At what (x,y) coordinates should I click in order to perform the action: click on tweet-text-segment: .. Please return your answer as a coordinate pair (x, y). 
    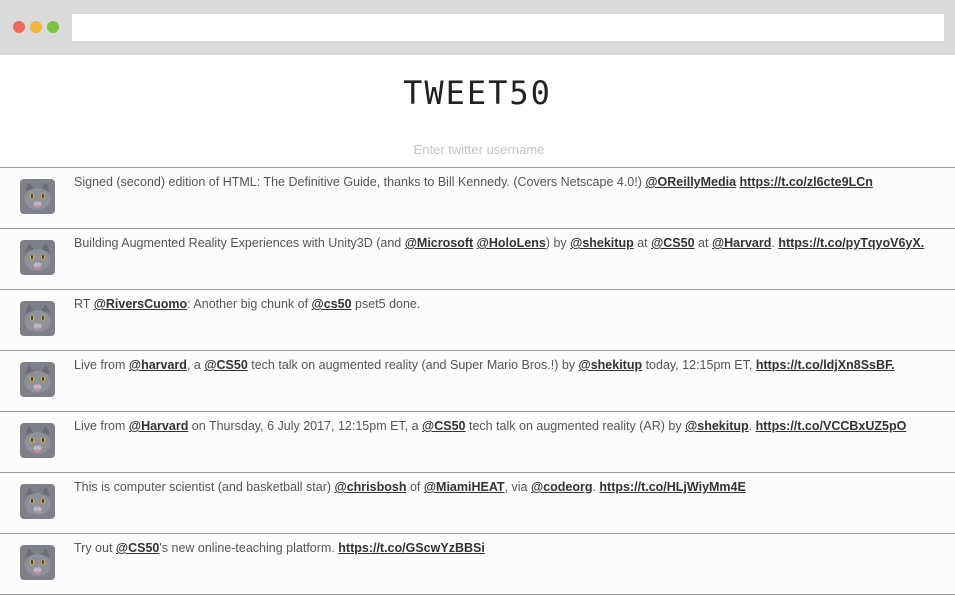
    Looking at the image, I should click on (752, 426).